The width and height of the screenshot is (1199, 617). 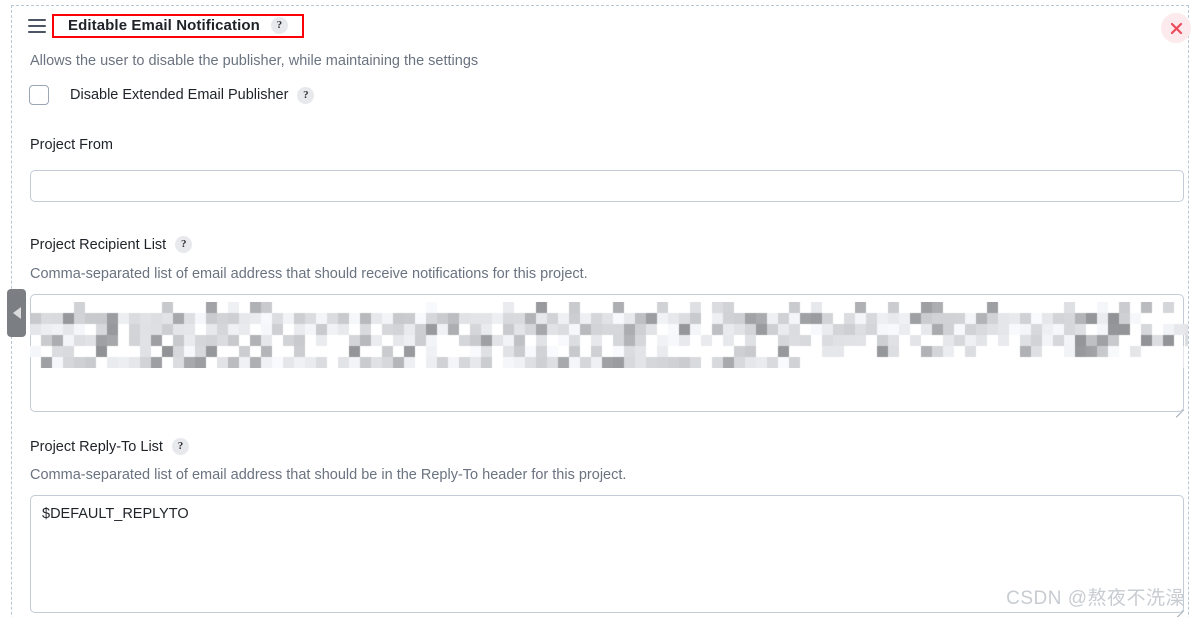 What do you see at coordinates (279, 25) in the screenshot?
I see `section-title-help-icon: ?` at bounding box center [279, 25].